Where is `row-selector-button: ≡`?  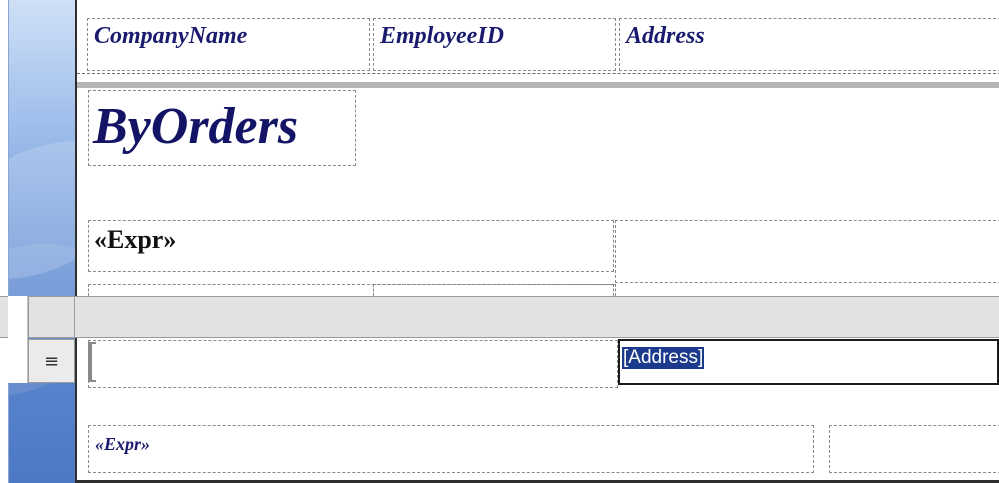 row-selector-button: ≡ is located at coordinates (51, 361).